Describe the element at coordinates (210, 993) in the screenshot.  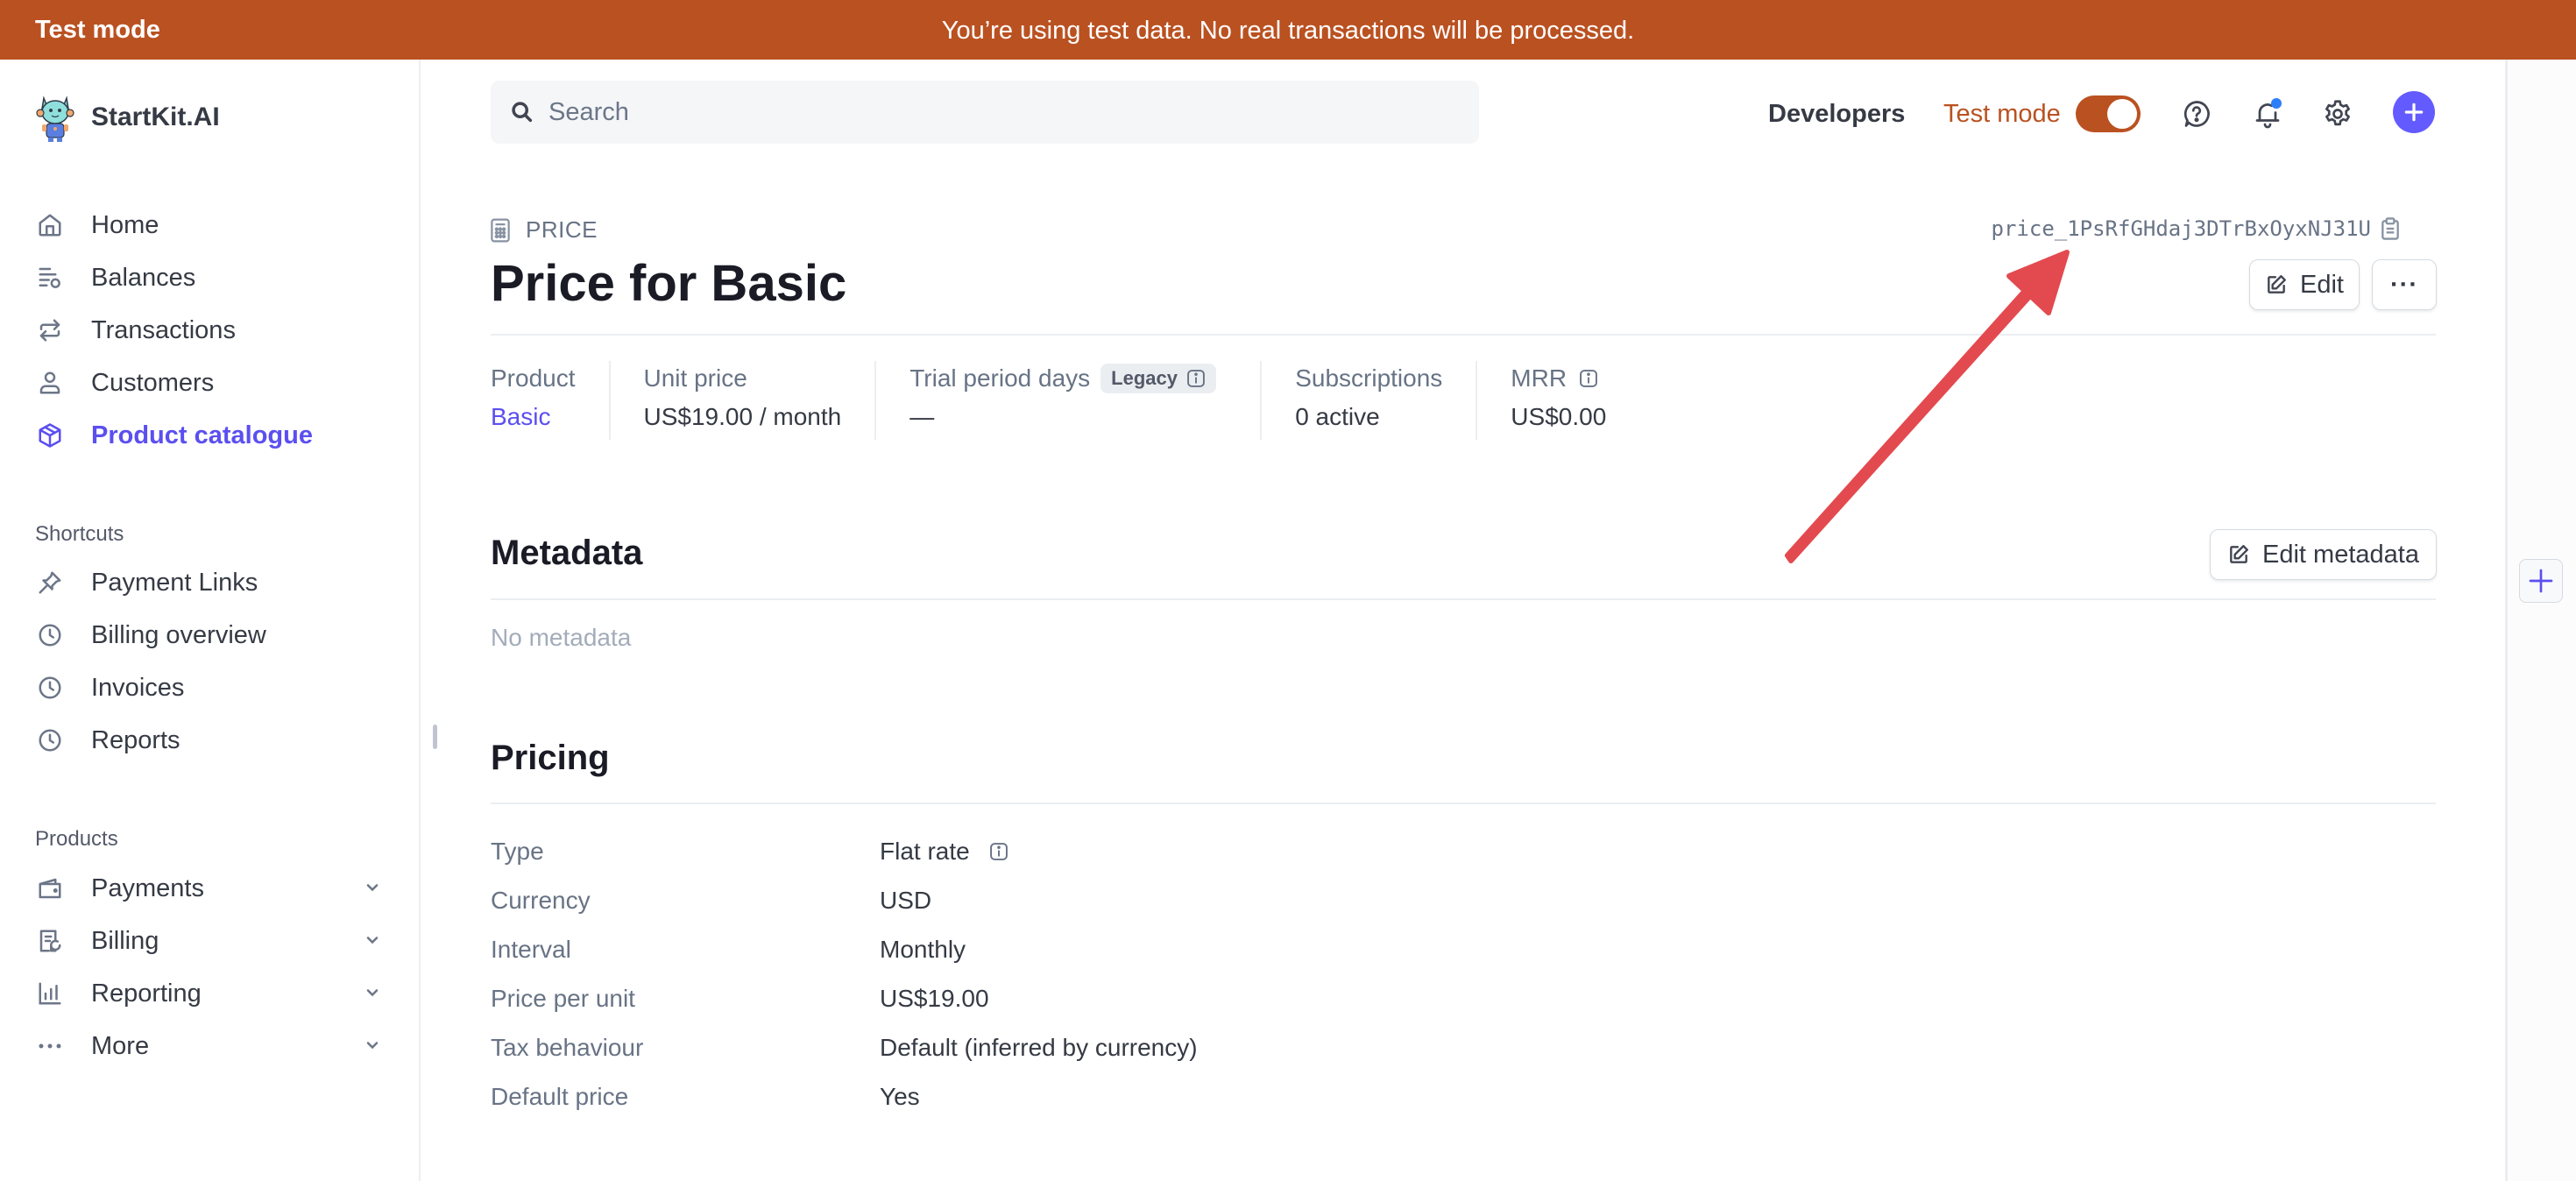
I see `sidebar-item-reporting: Reporting` at that location.